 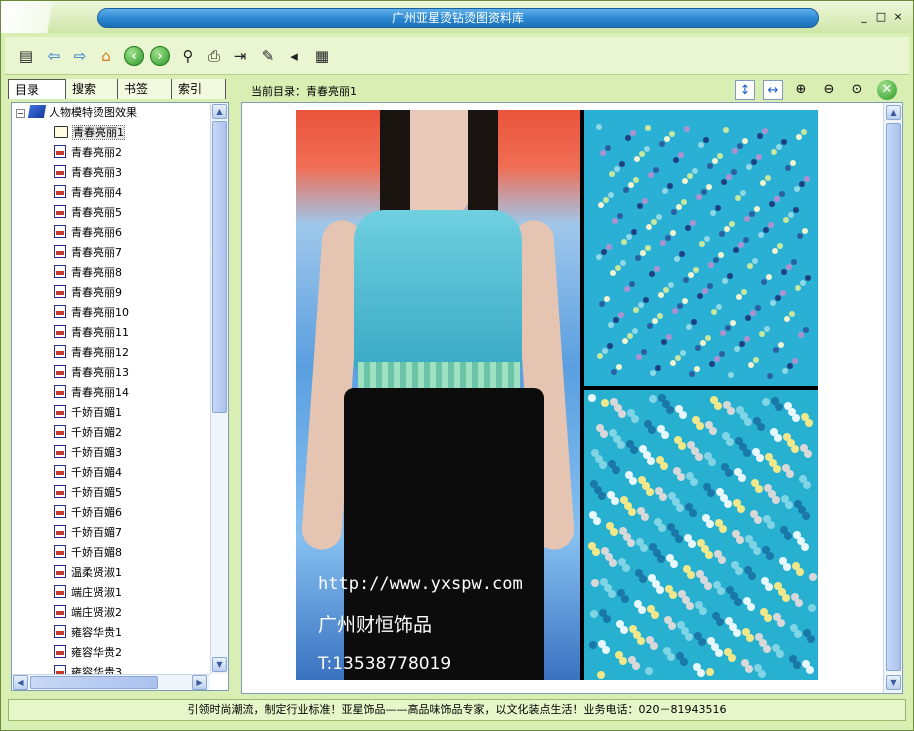 I want to click on zoom-in-icon: ⊕, so click(x=801, y=90).